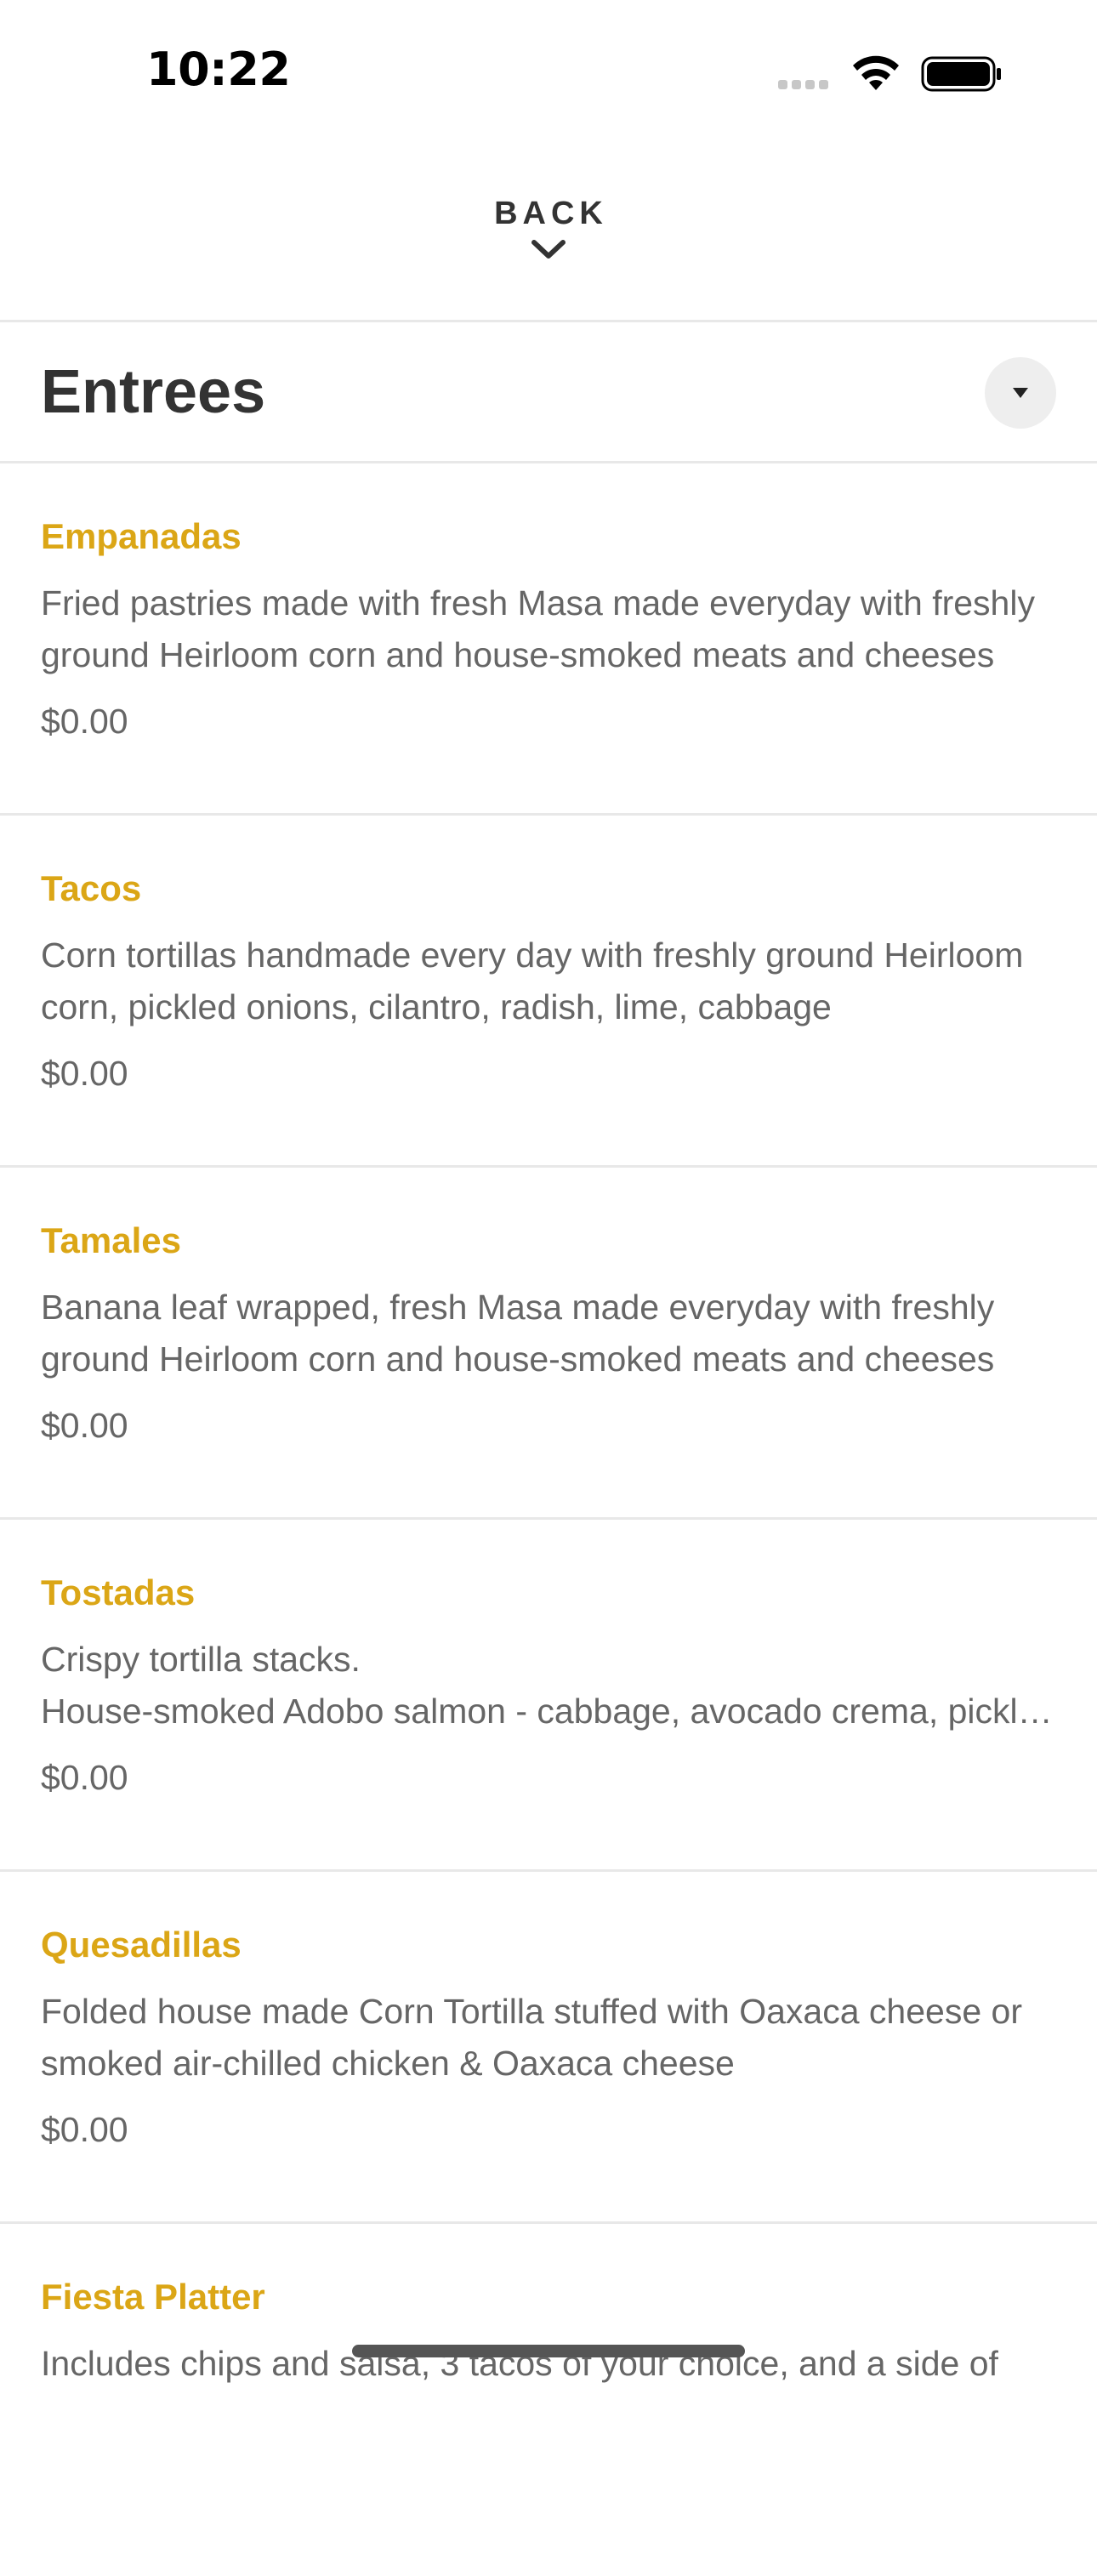  What do you see at coordinates (548, 2351) in the screenshot?
I see `home-indicator` at bounding box center [548, 2351].